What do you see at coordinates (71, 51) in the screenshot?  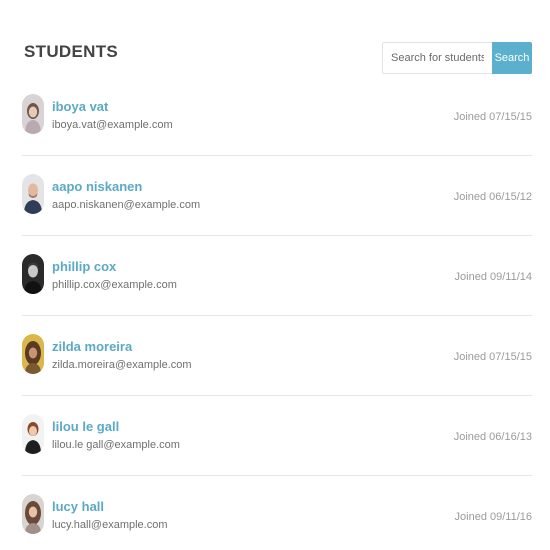 I see `page-title: STUDENTS` at bounding box center [71, 51].